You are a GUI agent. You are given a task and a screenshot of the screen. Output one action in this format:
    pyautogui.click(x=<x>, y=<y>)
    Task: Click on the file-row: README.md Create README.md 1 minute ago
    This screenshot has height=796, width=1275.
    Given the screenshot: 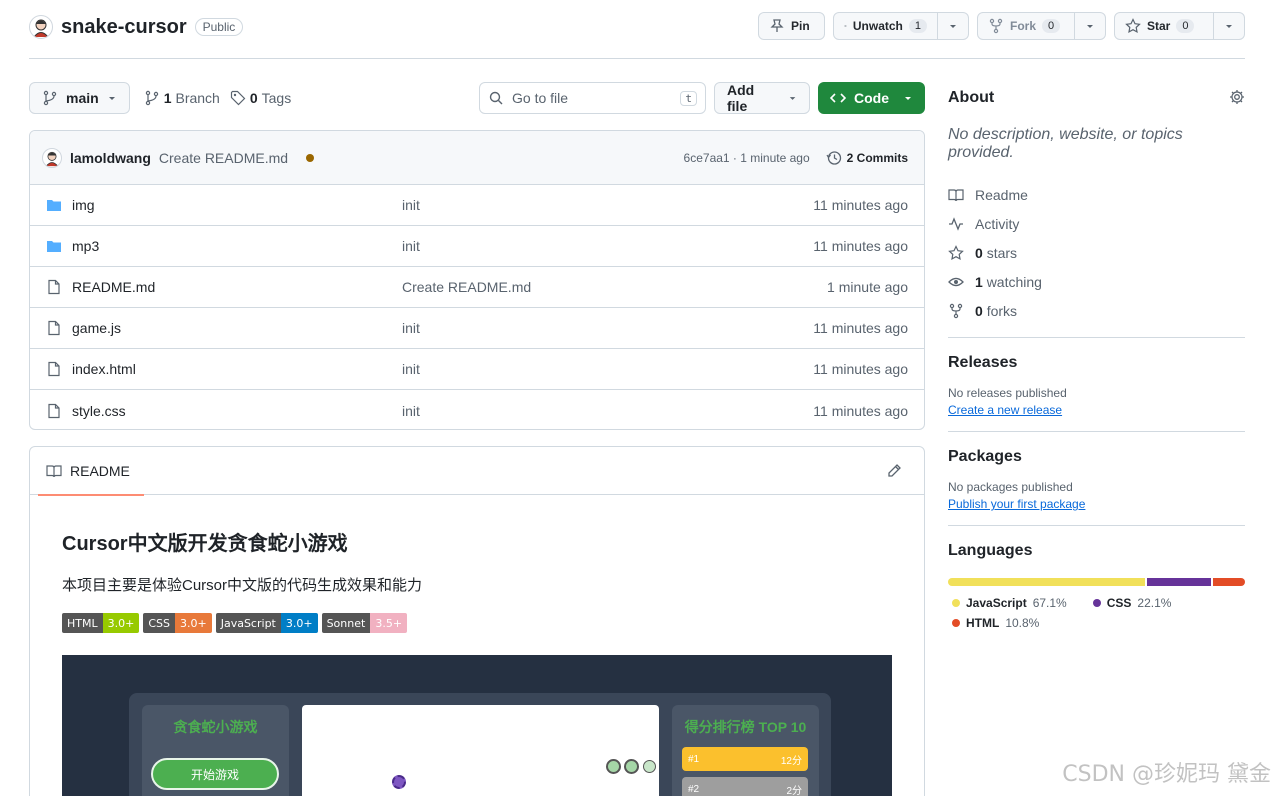 What is the action you would take?
    pyautogui.click(x=477, y=287)
    